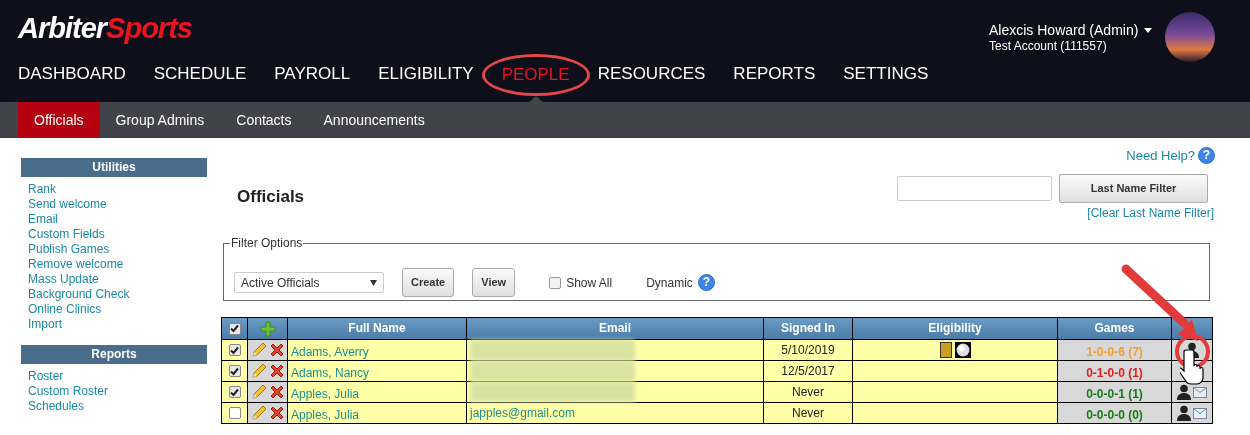  I want to click on nav-tab: SCHEDULE, so click(200, 75).